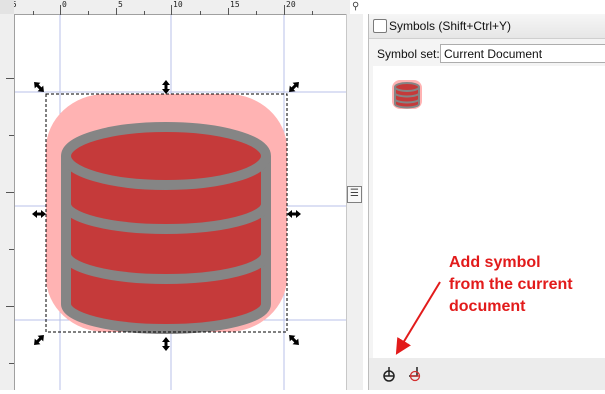 This screenshot has height=394, width=605. Describe the element at coordinates (522, 53) in the screenshot. I see `symbol-set-select: Current Document` at that location.